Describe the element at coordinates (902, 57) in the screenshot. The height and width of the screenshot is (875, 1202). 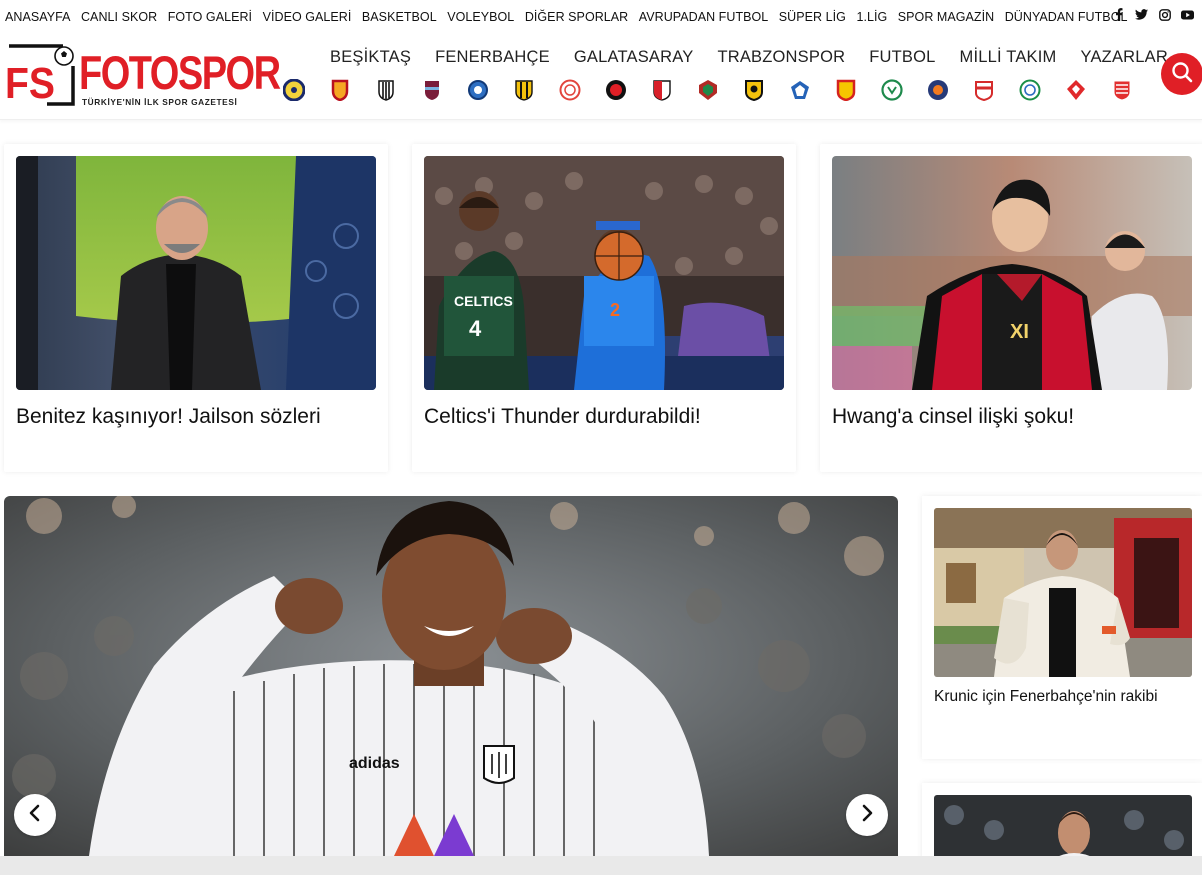
I see `nav-futbol: FUTBOL` at that location.